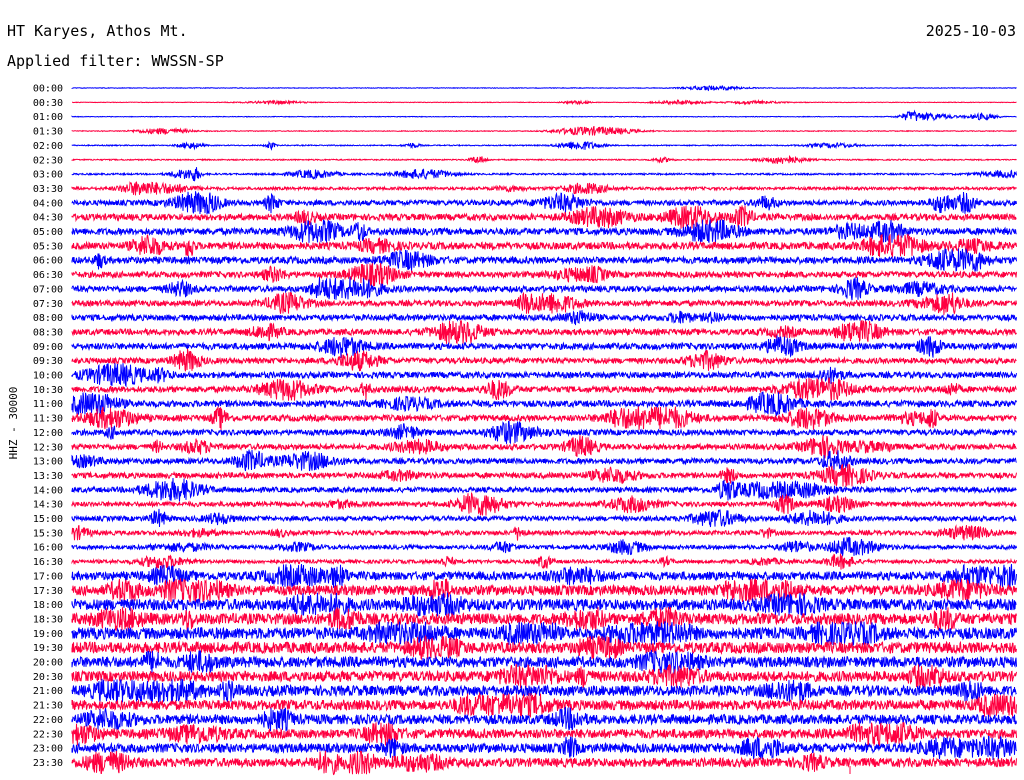 This screenshot has height=780, width=1024. What do you see at coordinates (48, 663) in the screenshot?
I see `time-label: 20:00` at bounding box center [48, 663].